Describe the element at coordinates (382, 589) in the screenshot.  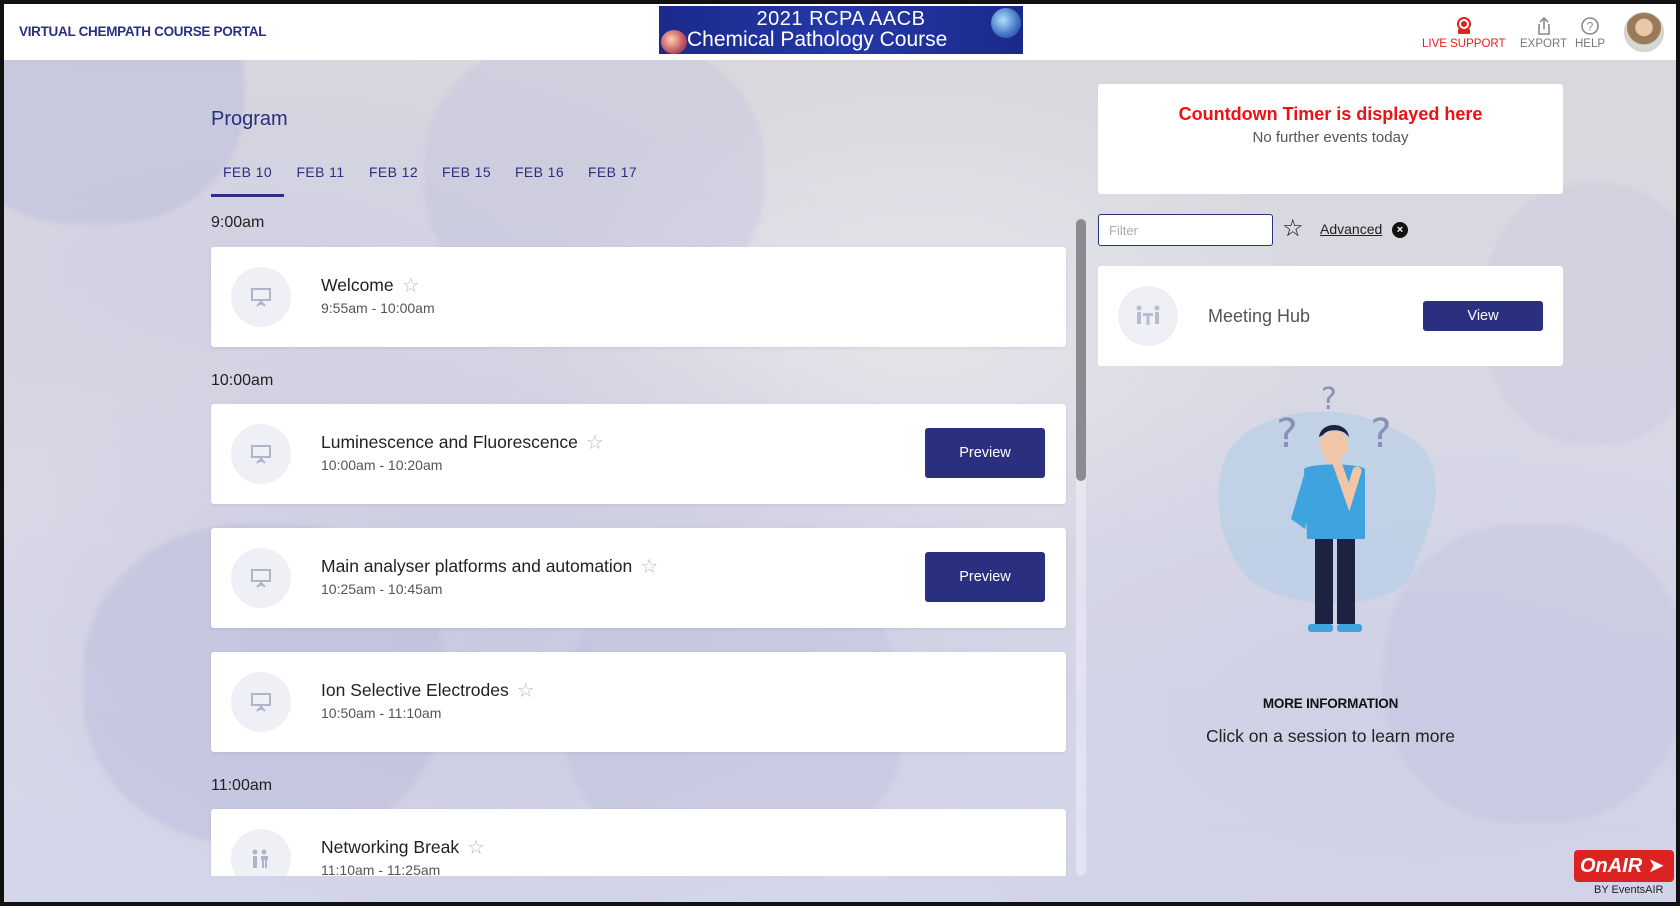
I see `session-times: 10:25am - 10:45am` at that location.